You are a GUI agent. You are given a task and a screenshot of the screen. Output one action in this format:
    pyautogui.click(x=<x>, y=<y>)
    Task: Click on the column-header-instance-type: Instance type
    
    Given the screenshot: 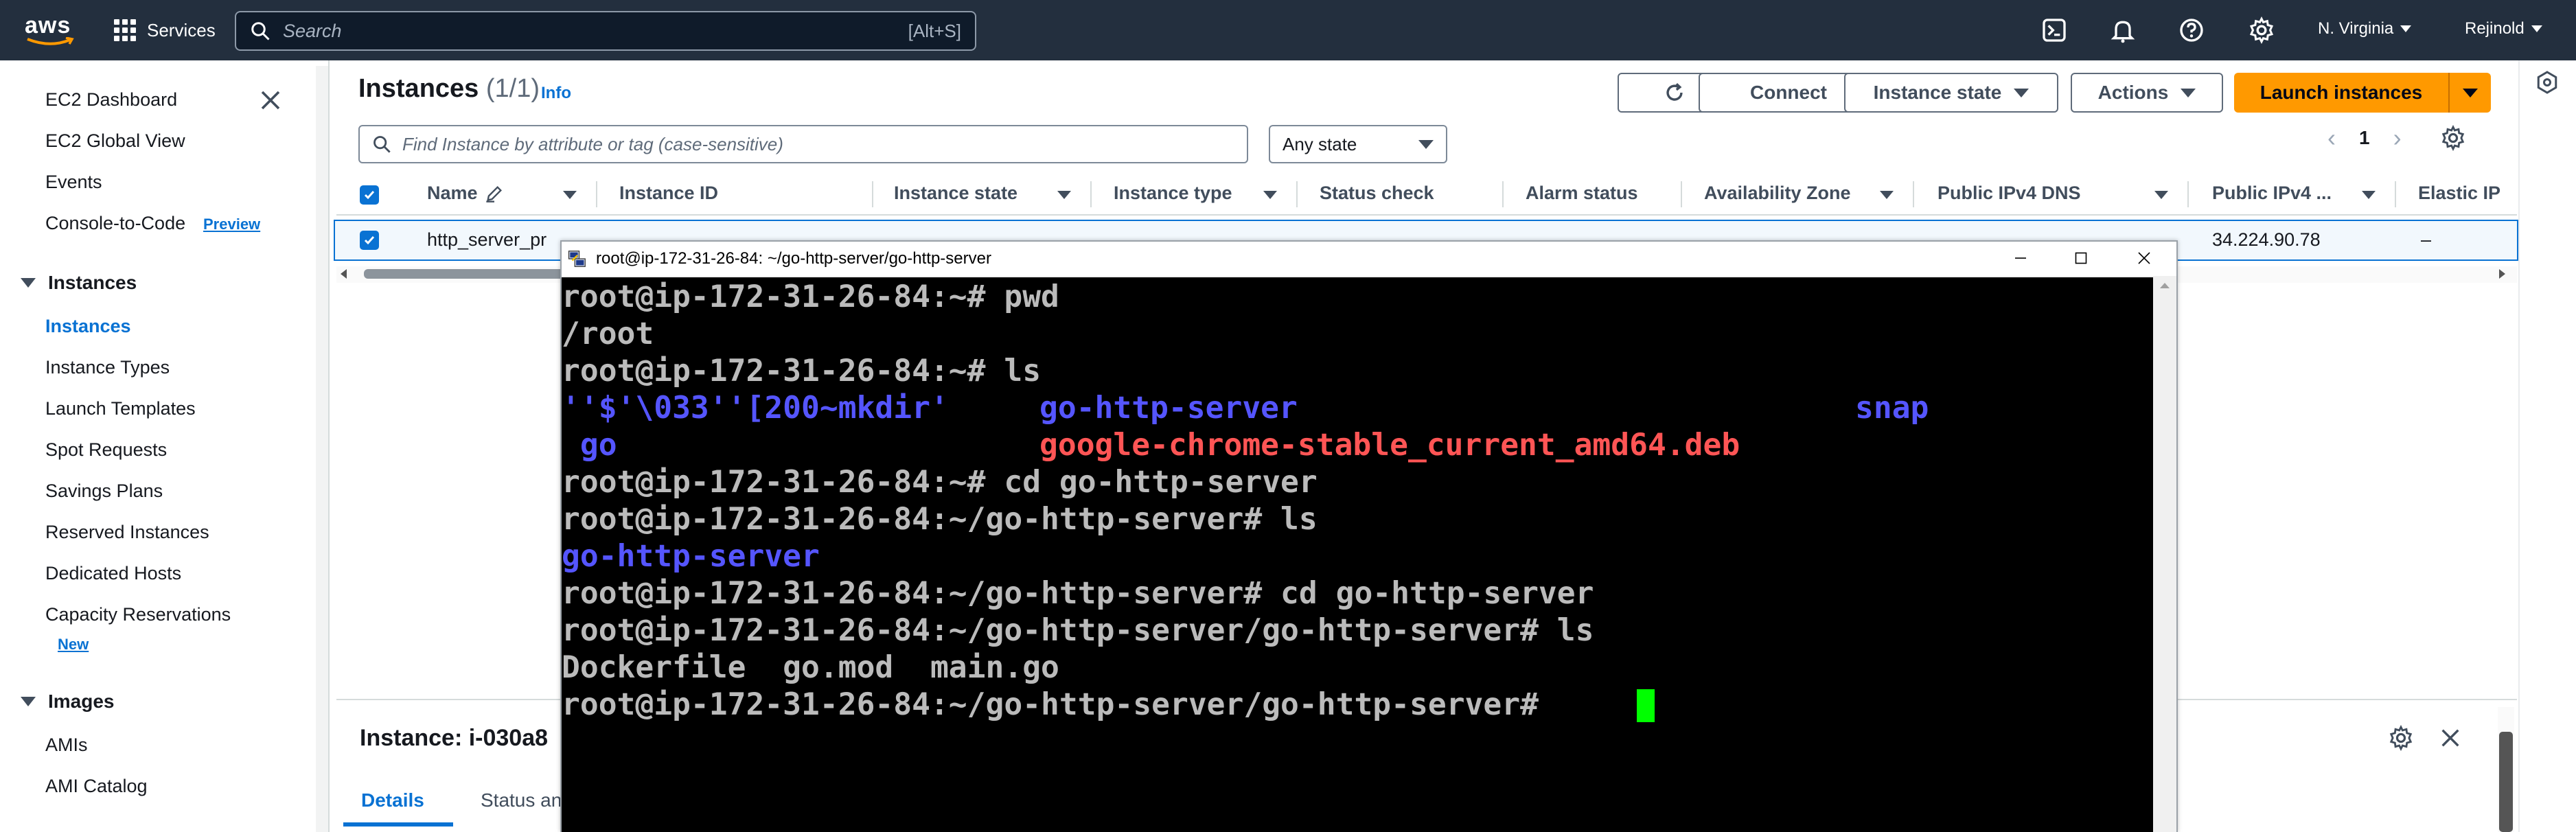 What is the action you would take?
    pyautogui.click(x=1173, y=193)
    